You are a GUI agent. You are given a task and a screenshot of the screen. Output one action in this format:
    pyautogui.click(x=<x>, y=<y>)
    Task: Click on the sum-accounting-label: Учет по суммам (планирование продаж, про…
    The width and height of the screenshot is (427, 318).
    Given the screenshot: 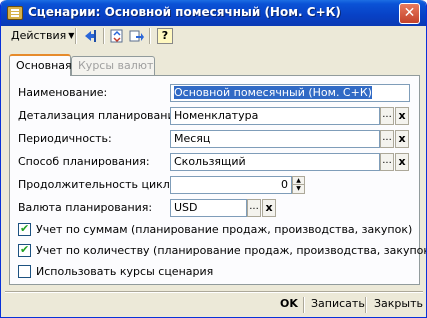 What is the action you would take?
    pyautogui.click(x=224, y=229)
    